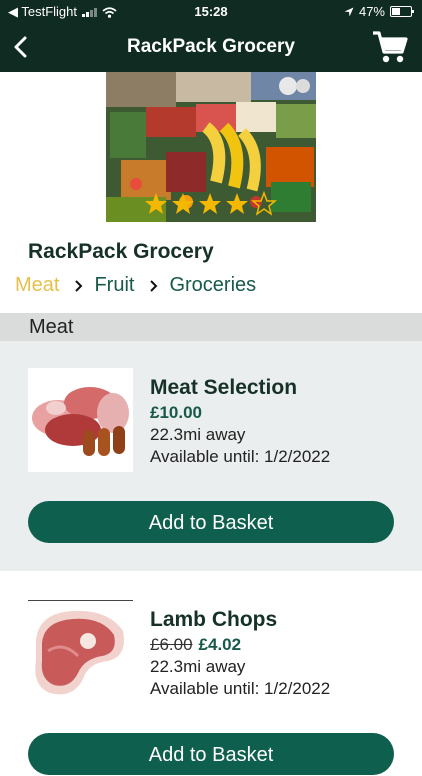 This screenshot has height=776, width=422. What do you see at coordinates (121, 251) in the screenshot?
I see `store-name: RackPack Grocery` at bounding box center [121, 251].